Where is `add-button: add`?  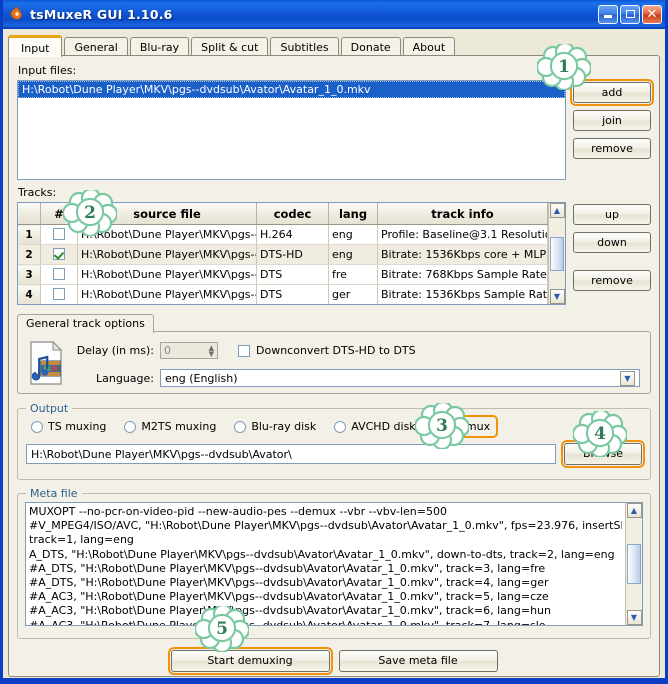 add-button: add is located at coordinates (612, 92).